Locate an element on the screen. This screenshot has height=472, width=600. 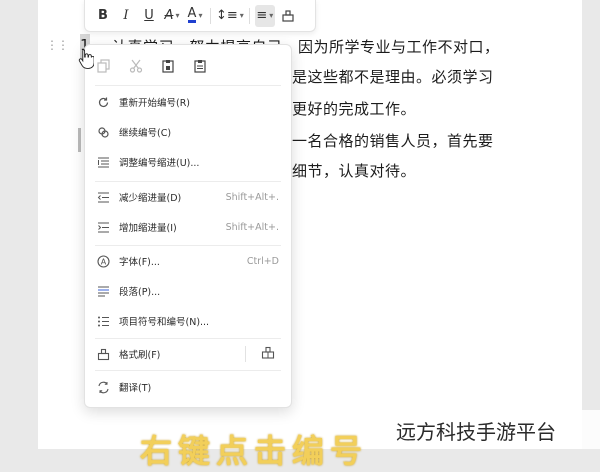
decrease-indent-icon is located at coordinates (103, 197).